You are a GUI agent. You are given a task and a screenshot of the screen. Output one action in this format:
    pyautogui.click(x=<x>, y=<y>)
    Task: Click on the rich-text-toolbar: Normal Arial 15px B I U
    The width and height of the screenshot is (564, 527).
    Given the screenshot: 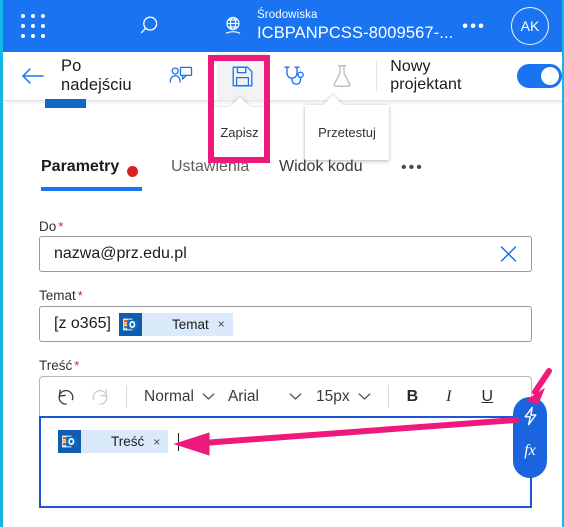 What is the action you would take?
    pyautogui.click(x=285, y=396)
    